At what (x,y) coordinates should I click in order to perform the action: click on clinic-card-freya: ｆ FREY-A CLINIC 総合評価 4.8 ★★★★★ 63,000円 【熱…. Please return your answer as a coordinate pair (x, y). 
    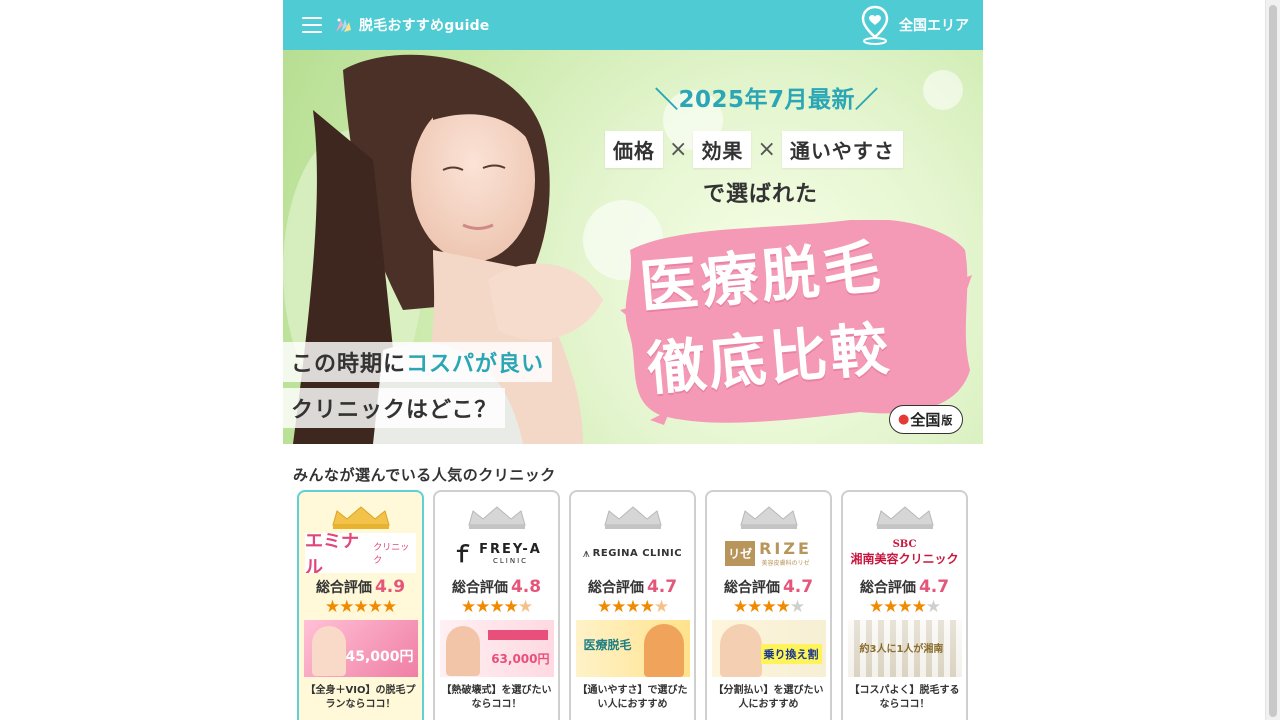
    Looking at the image, I should click on (496, 605).